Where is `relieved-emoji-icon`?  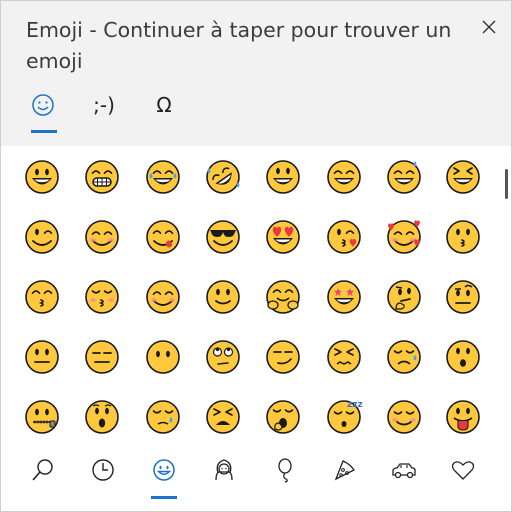
relieved-emoji-icon is located at coordinates (404, 417).